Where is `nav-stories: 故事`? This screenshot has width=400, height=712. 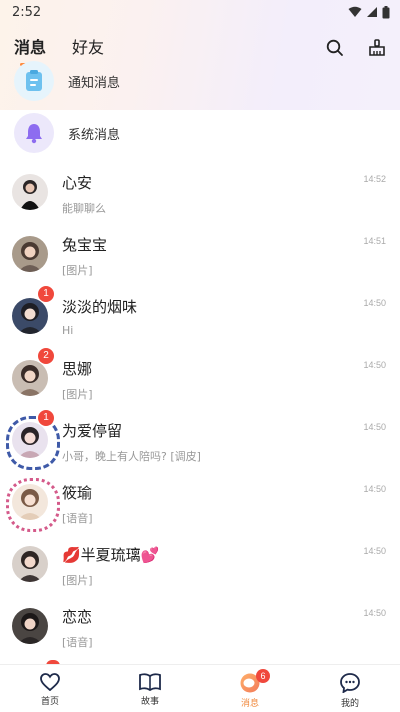 nav-stories: 故事 is located at coordinates (150, 688).